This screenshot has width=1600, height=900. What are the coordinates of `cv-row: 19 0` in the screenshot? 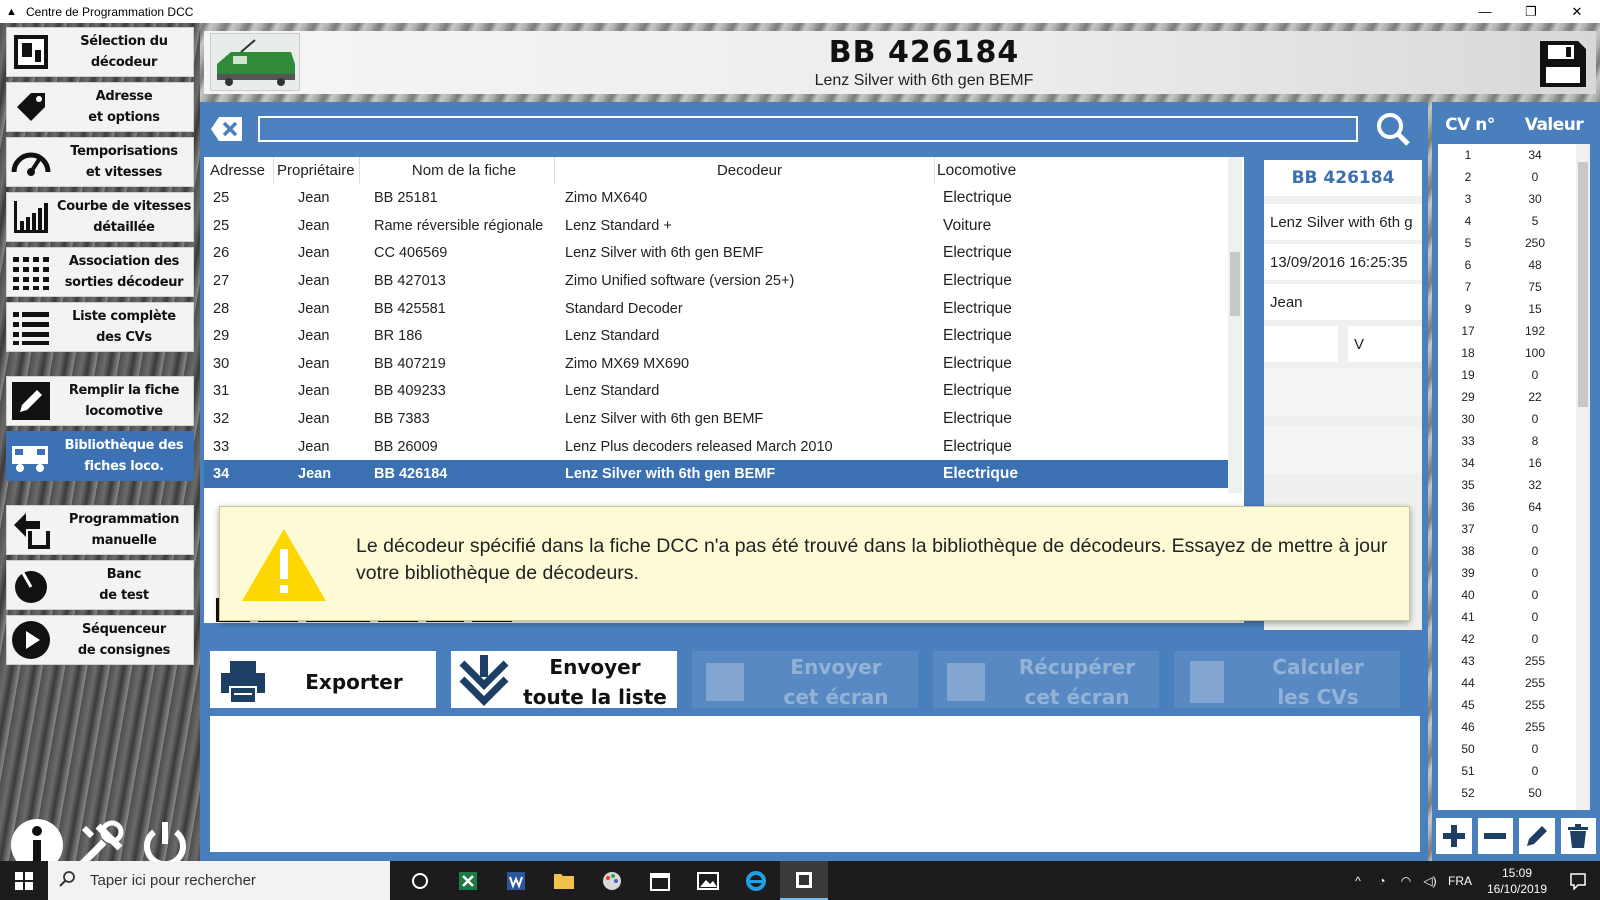 It's located at (1514, 375).